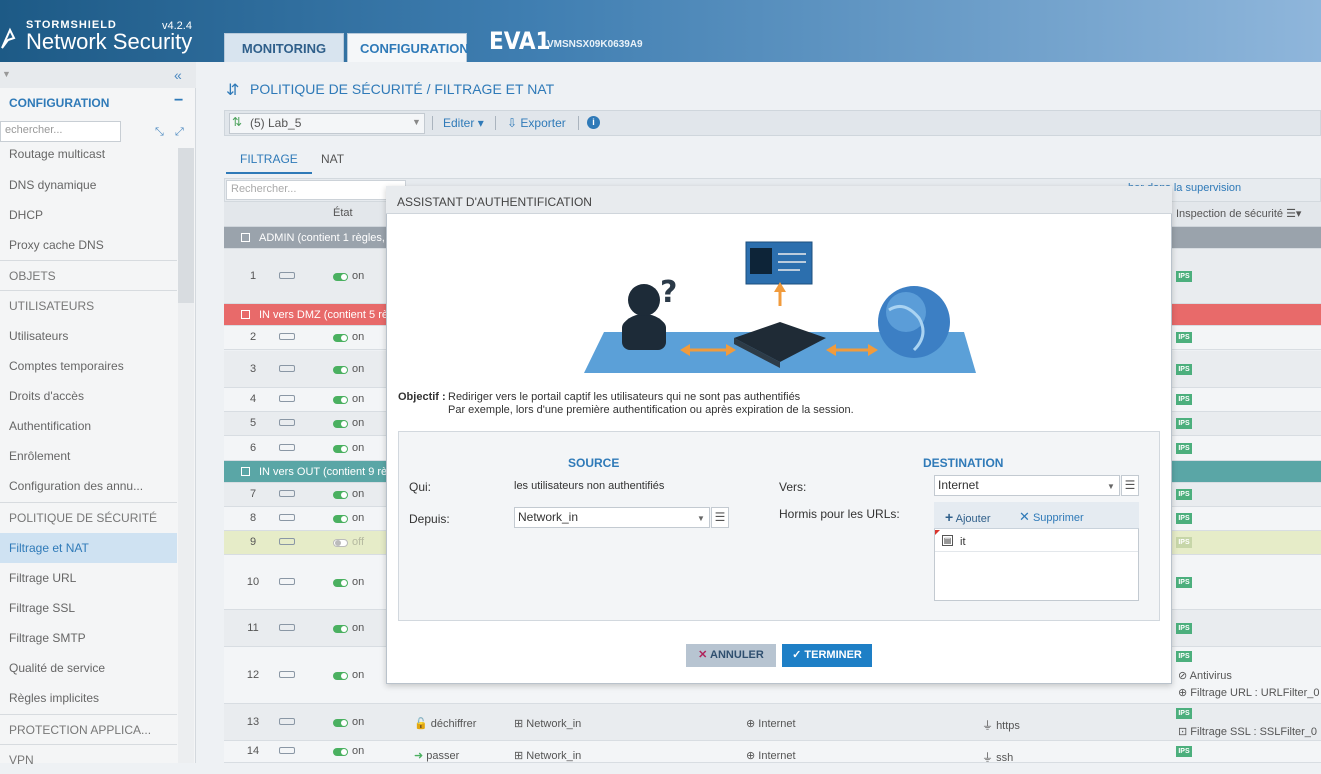  What do you see at coordinates (88, 759) in the screenshot?
I see `sidebar-item: VPN` at bounding box center [88, 759].